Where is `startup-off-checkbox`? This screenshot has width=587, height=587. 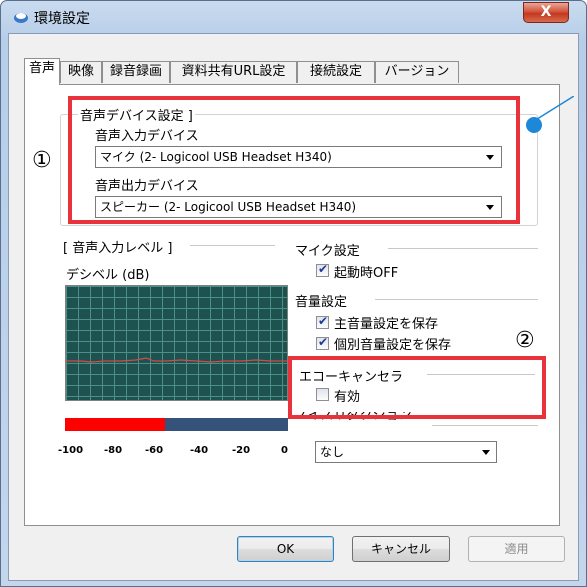 startup-off-checkbox is located at coordinates (322, 269).